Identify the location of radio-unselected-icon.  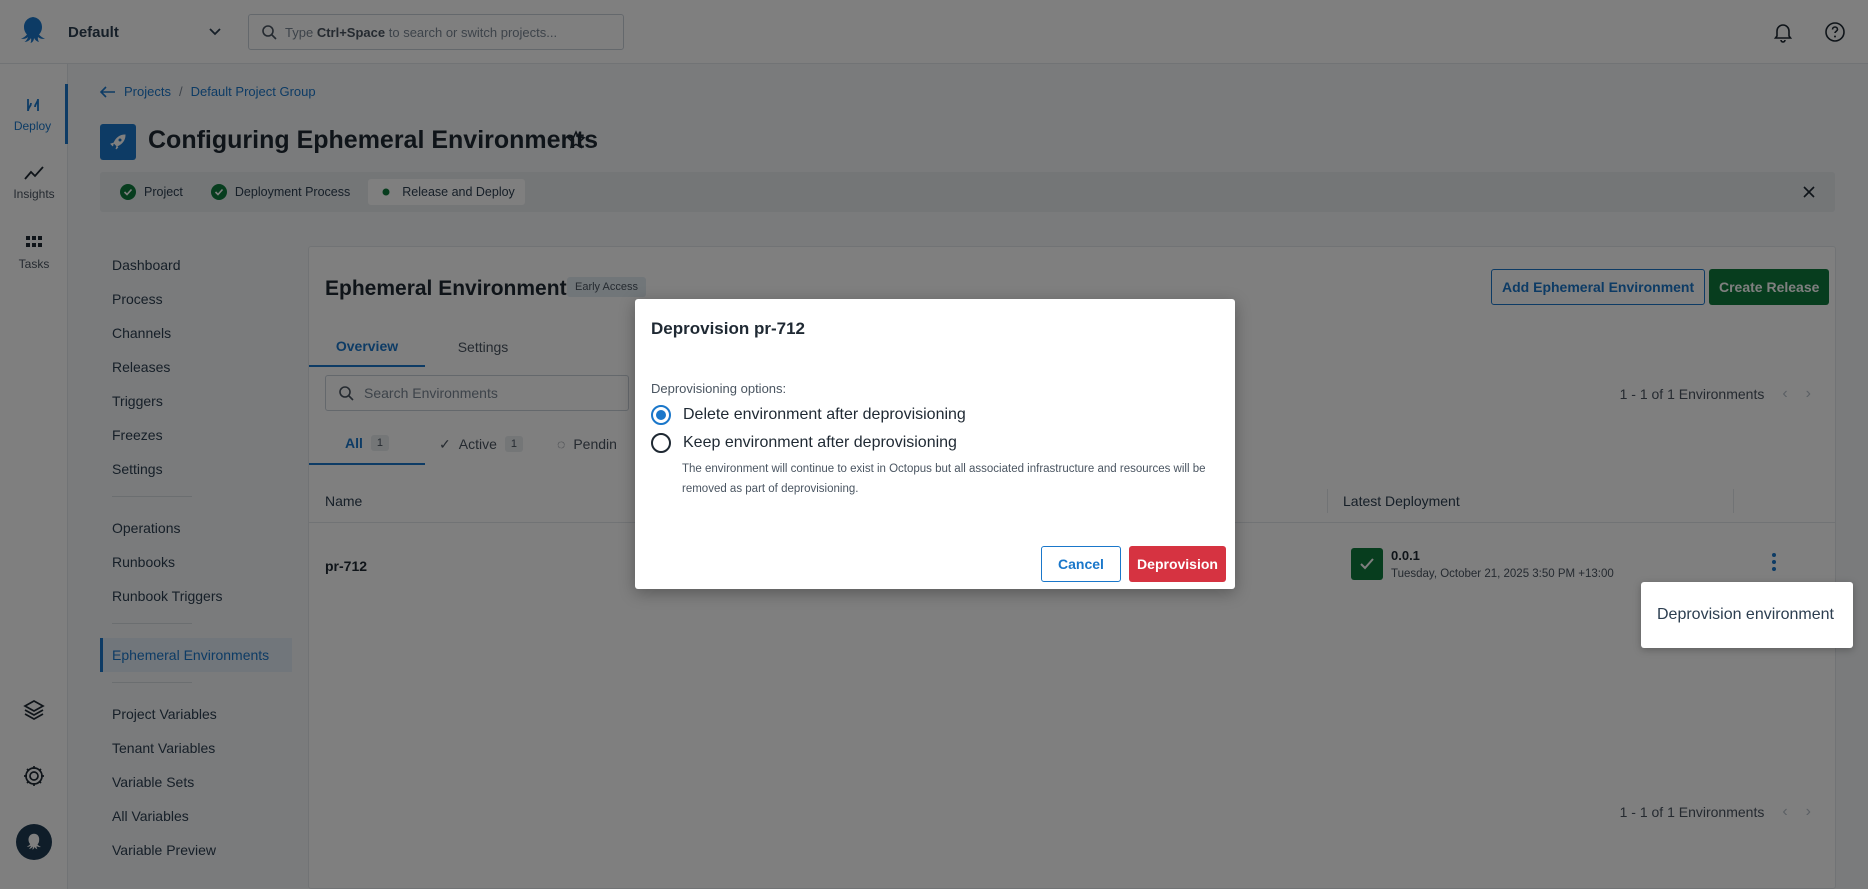
(661, 443).